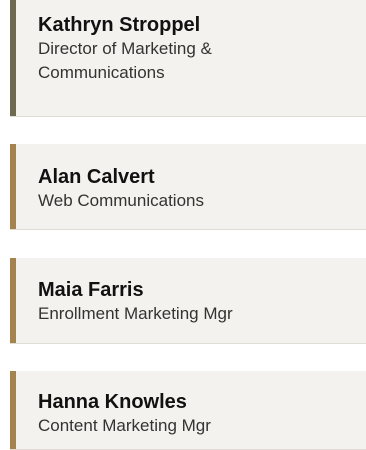 This screenshot has width=366, height=450. Describe the element at coordinates (121, 200) in the screenshot. I see `staff-title: Web Communications` at that location.